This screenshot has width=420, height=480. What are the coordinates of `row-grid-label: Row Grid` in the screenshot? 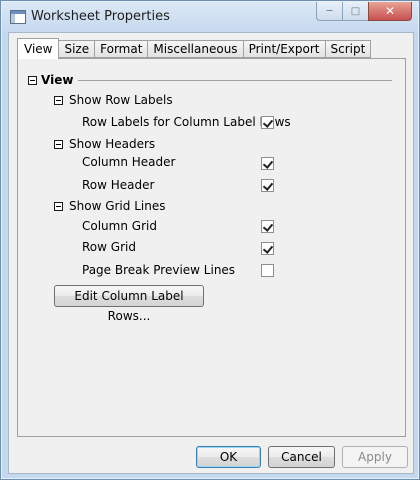 It's located at (109, 247).